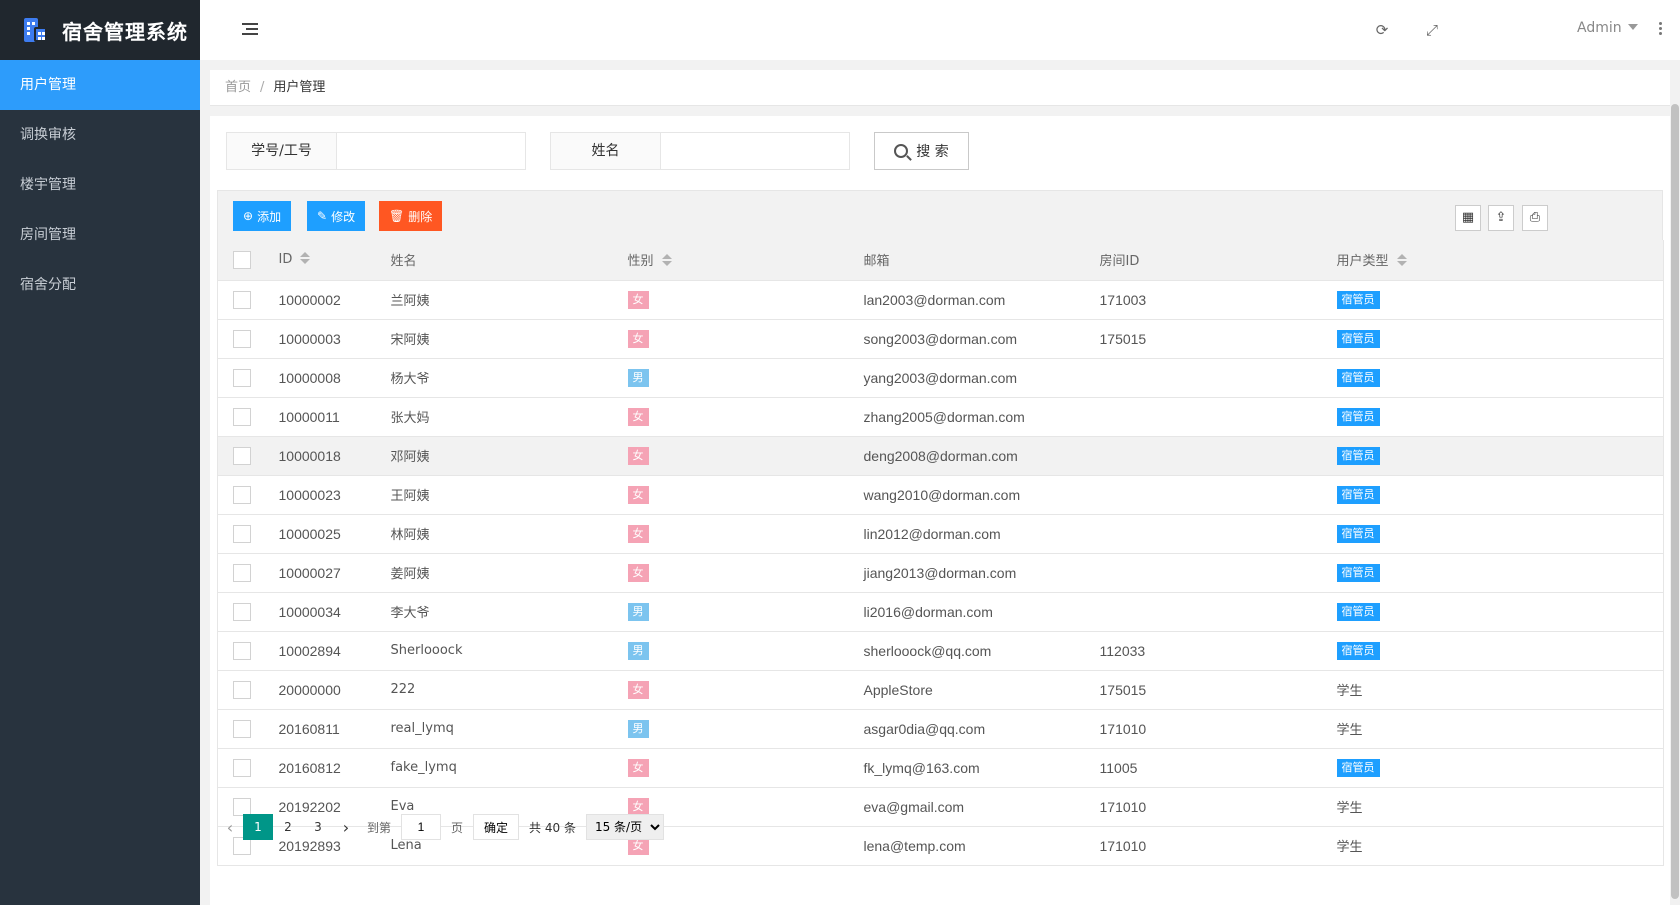  I want to click on header-gender: 性别, so click(730, 260).